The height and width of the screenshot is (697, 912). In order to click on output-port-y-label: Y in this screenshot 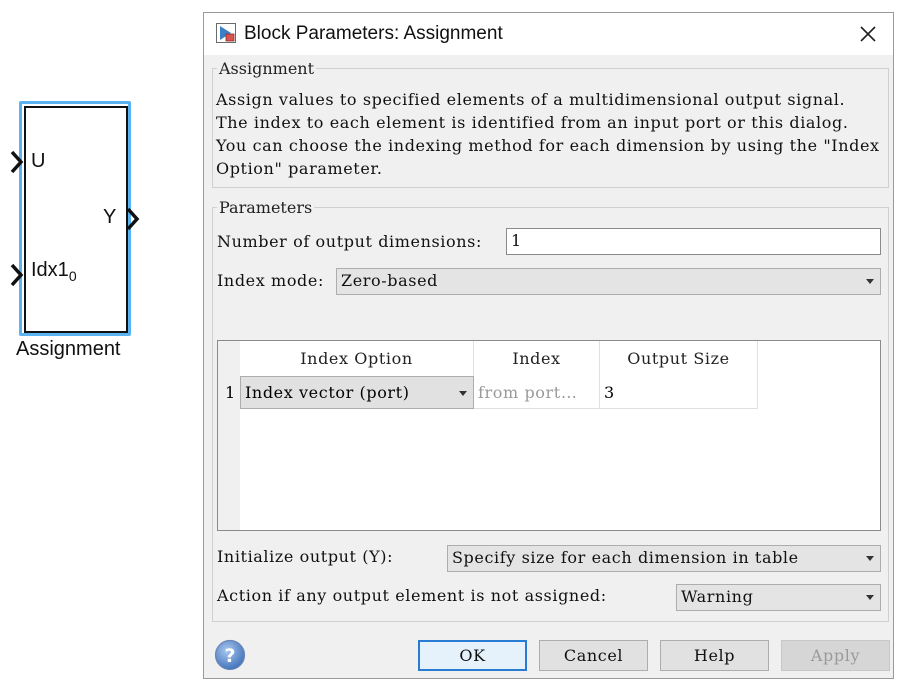, I will do `click(110, 217)`.